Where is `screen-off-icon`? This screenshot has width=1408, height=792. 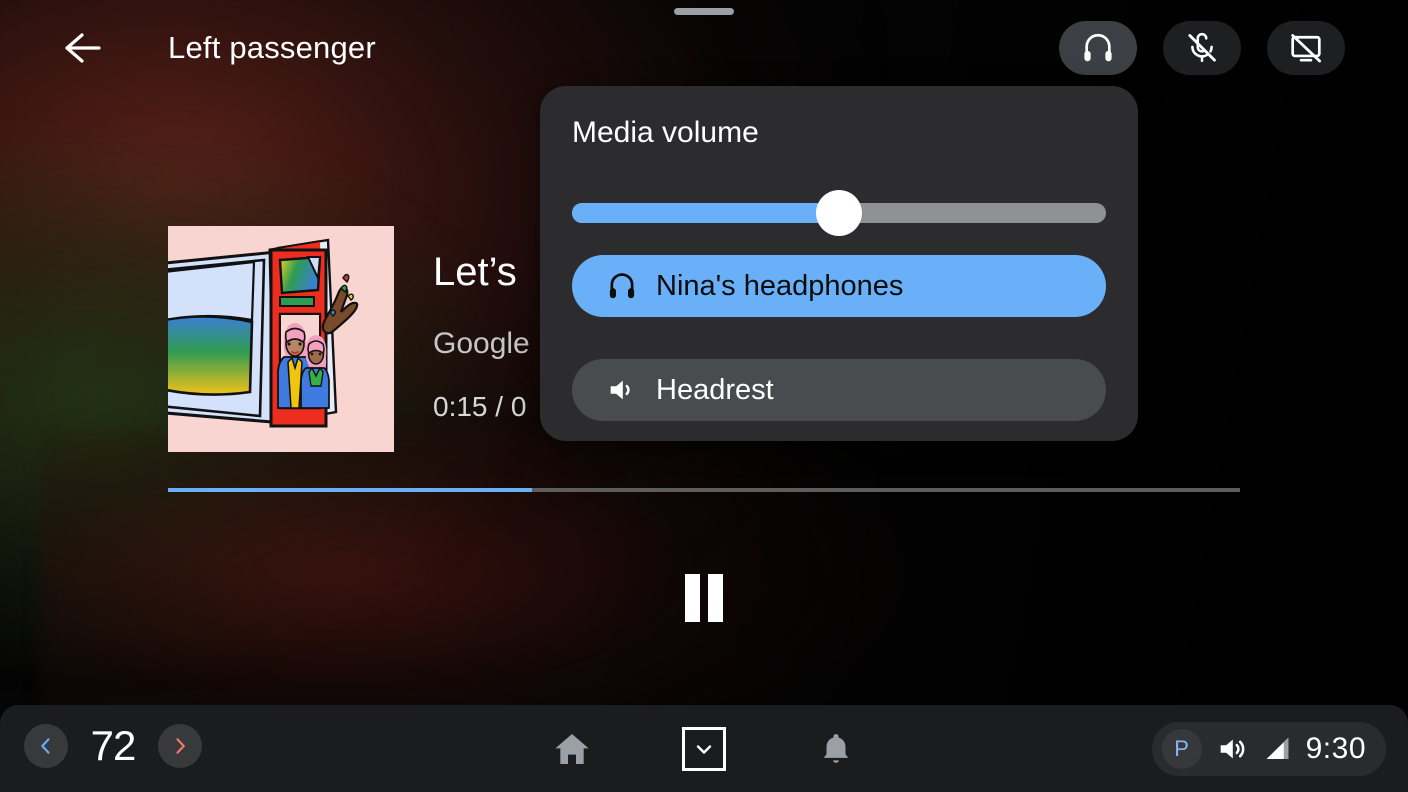 screen-off-icon is located at coordinates (1306, 48).